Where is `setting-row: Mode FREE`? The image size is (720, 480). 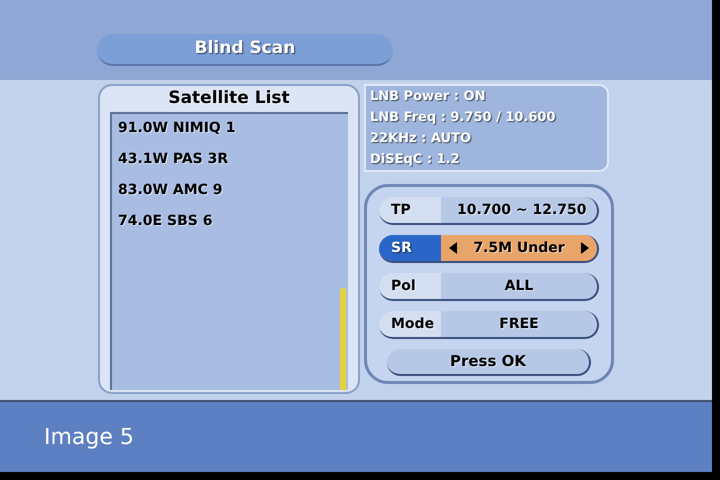 setting-row: Mode FREE is located at coordinates (489, 325).